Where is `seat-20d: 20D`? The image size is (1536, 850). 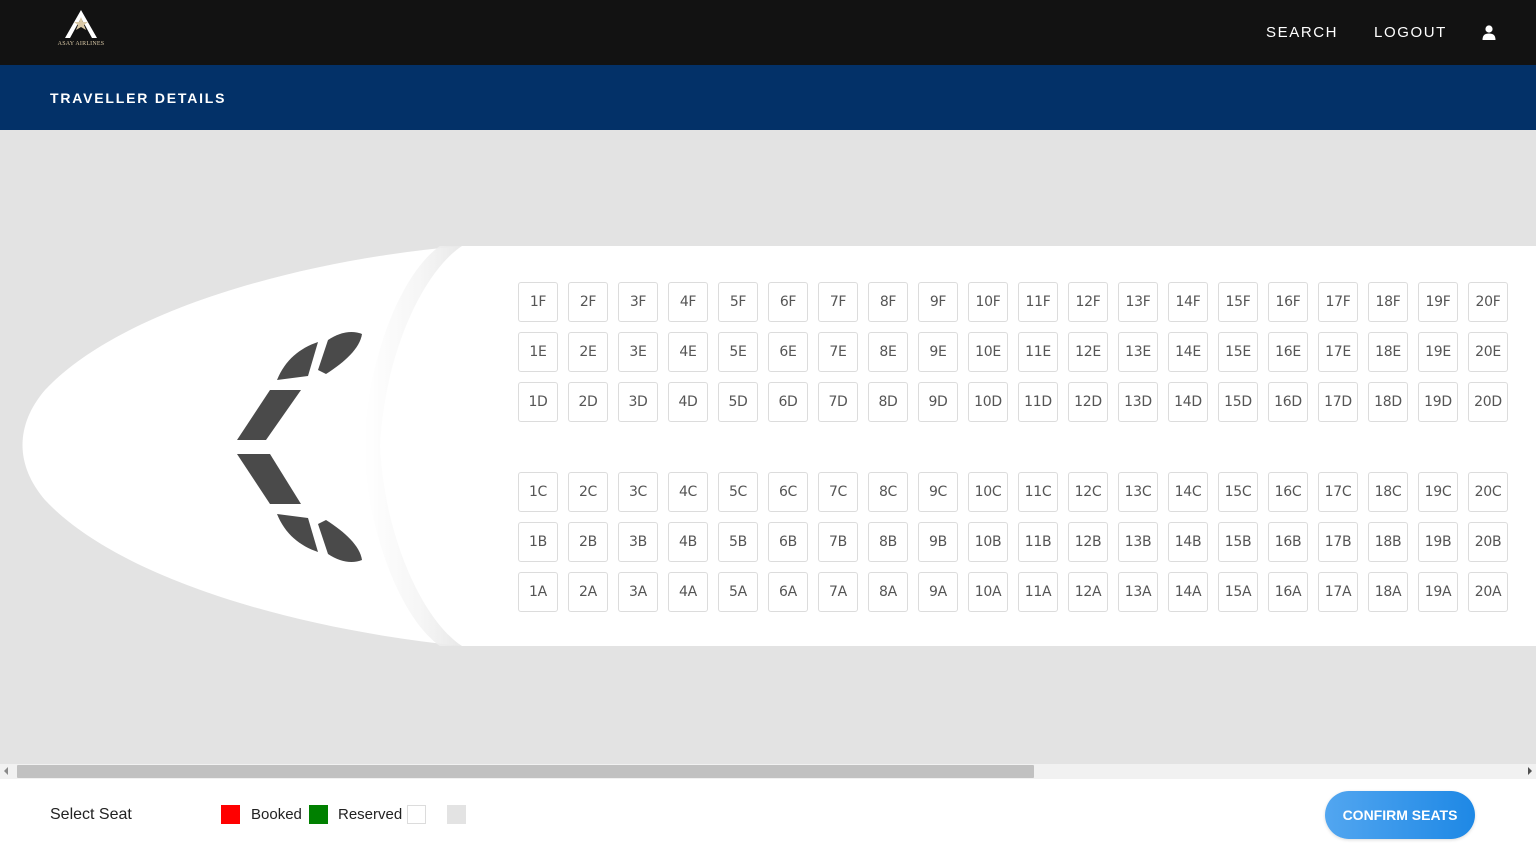
seat-20d: 20D is located at coordinates (1488, 402).